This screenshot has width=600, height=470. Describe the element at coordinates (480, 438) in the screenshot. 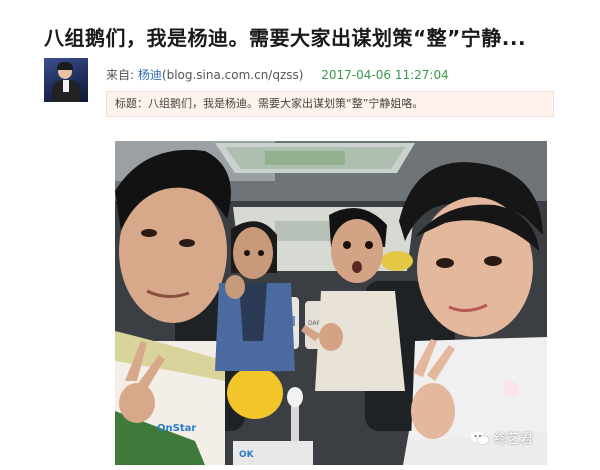

I see `wechat-icon` at that location.